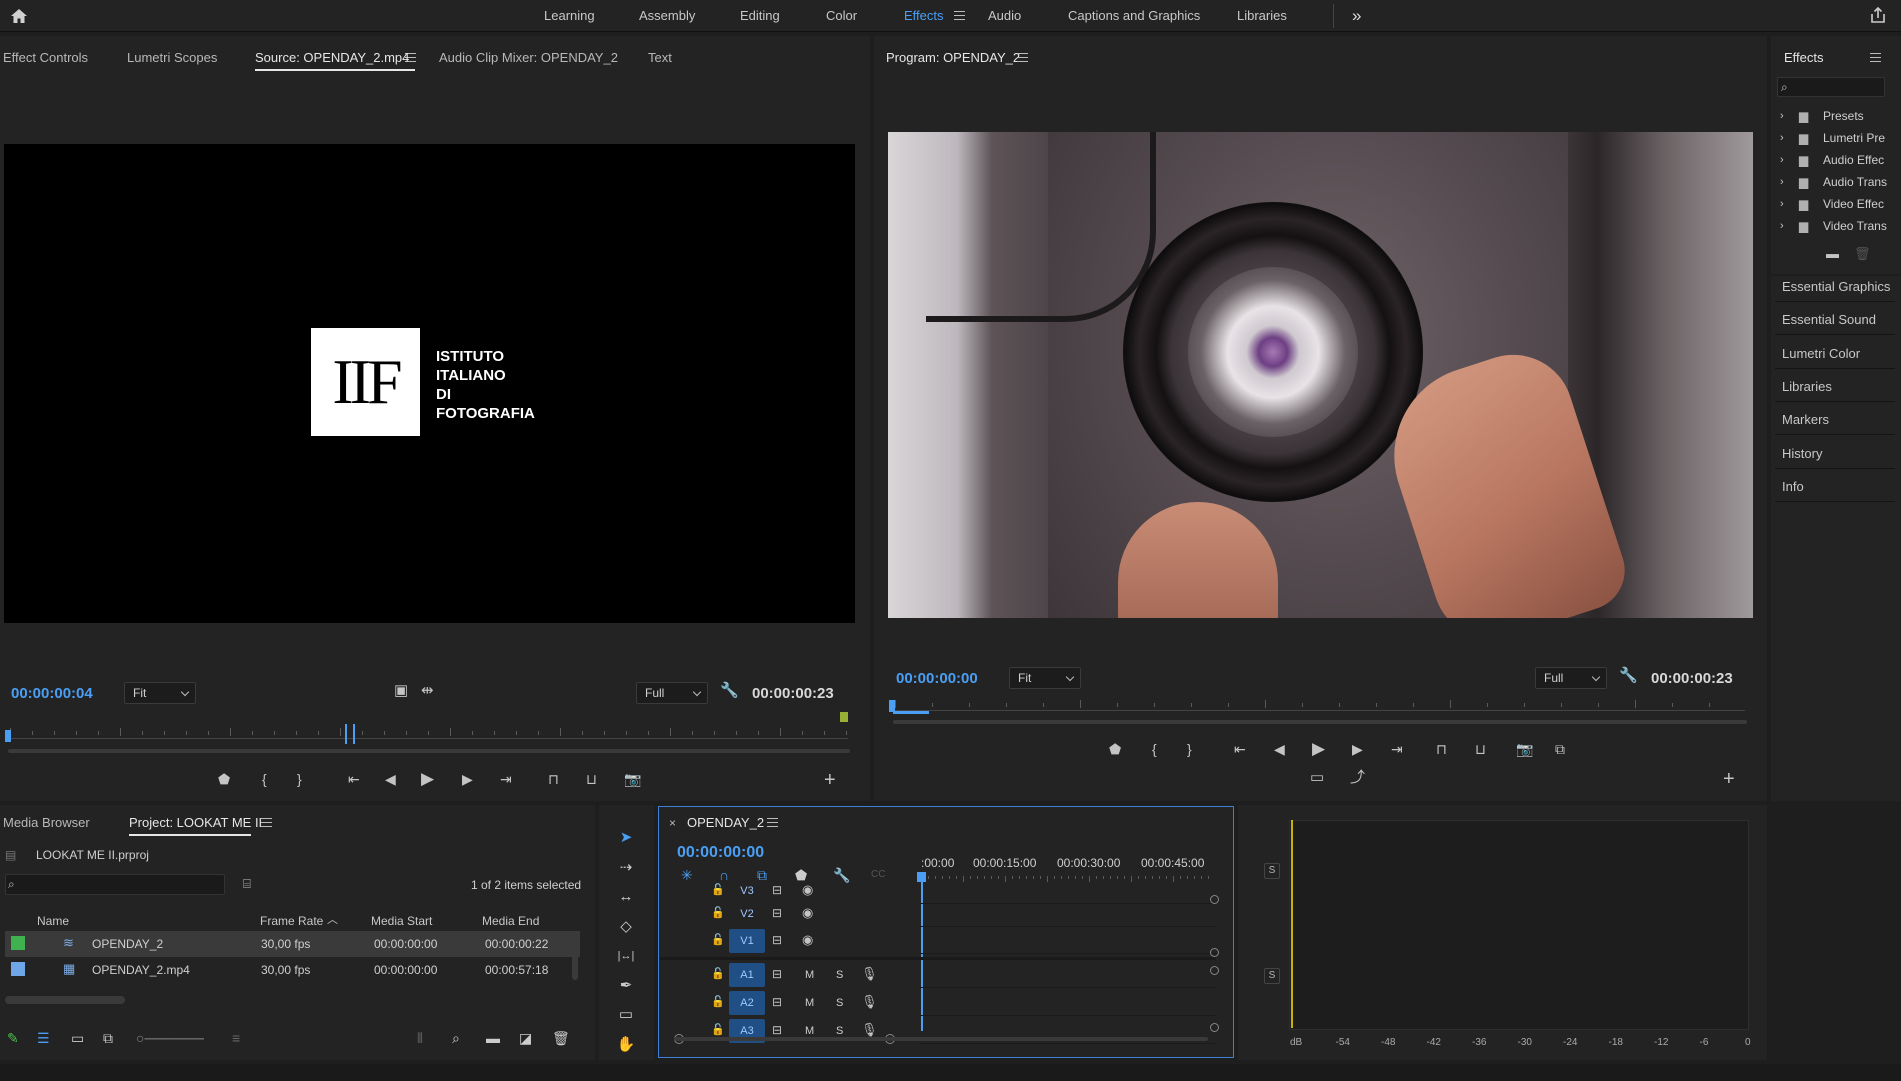  What do you see at coordinates (493, 1038) in the screenshot?
I see `new-bin-icon: ▬` at bounding box center [493, 1038].